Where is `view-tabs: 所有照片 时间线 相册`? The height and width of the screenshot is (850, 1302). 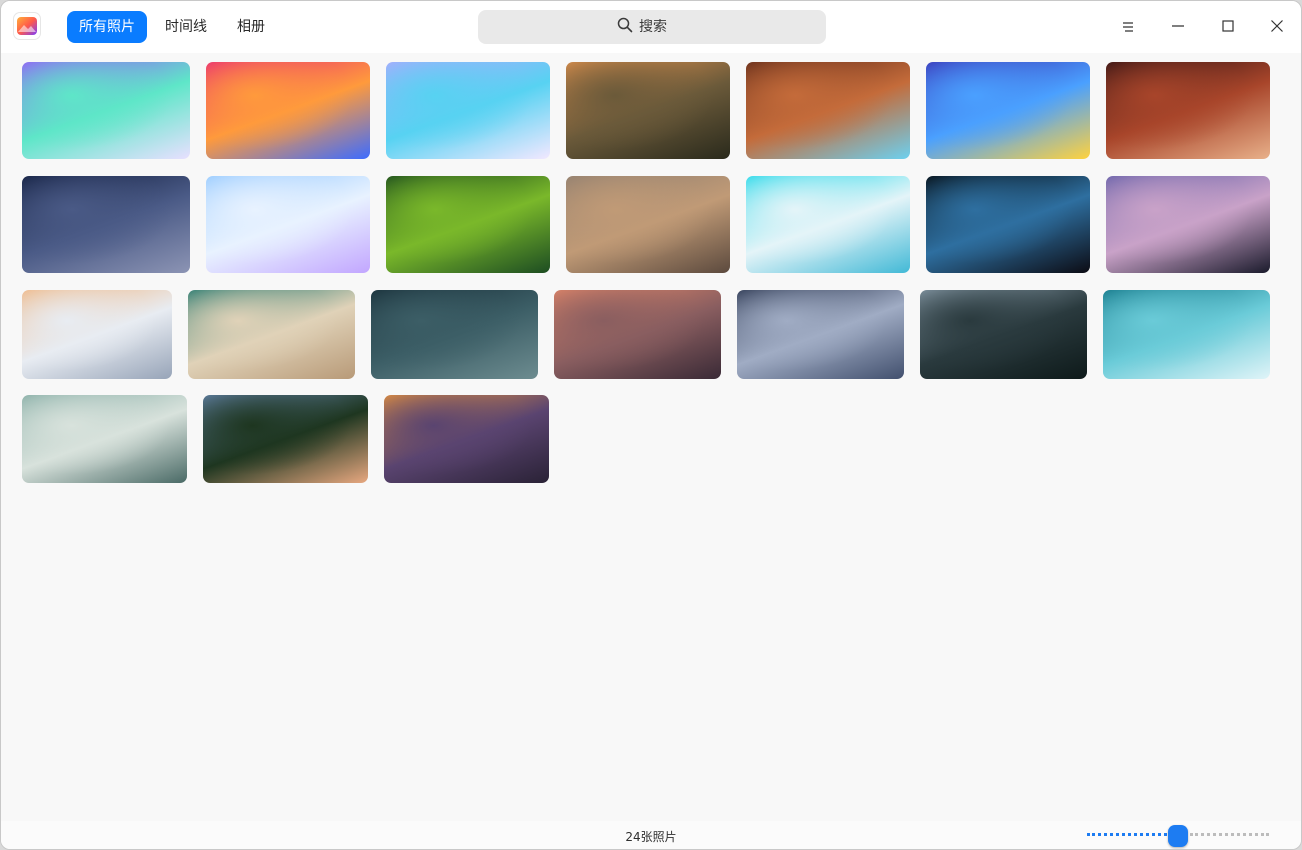 view-tabs: 所有照片 时间线 相册 is located at coordinates (172, 27).